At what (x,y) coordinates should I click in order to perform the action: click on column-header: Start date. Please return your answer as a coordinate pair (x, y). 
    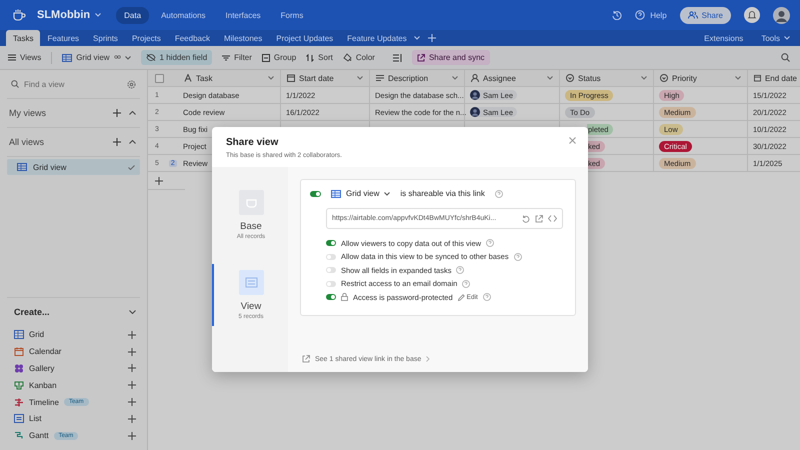
    Looking at the image, I should click on (325, 78).